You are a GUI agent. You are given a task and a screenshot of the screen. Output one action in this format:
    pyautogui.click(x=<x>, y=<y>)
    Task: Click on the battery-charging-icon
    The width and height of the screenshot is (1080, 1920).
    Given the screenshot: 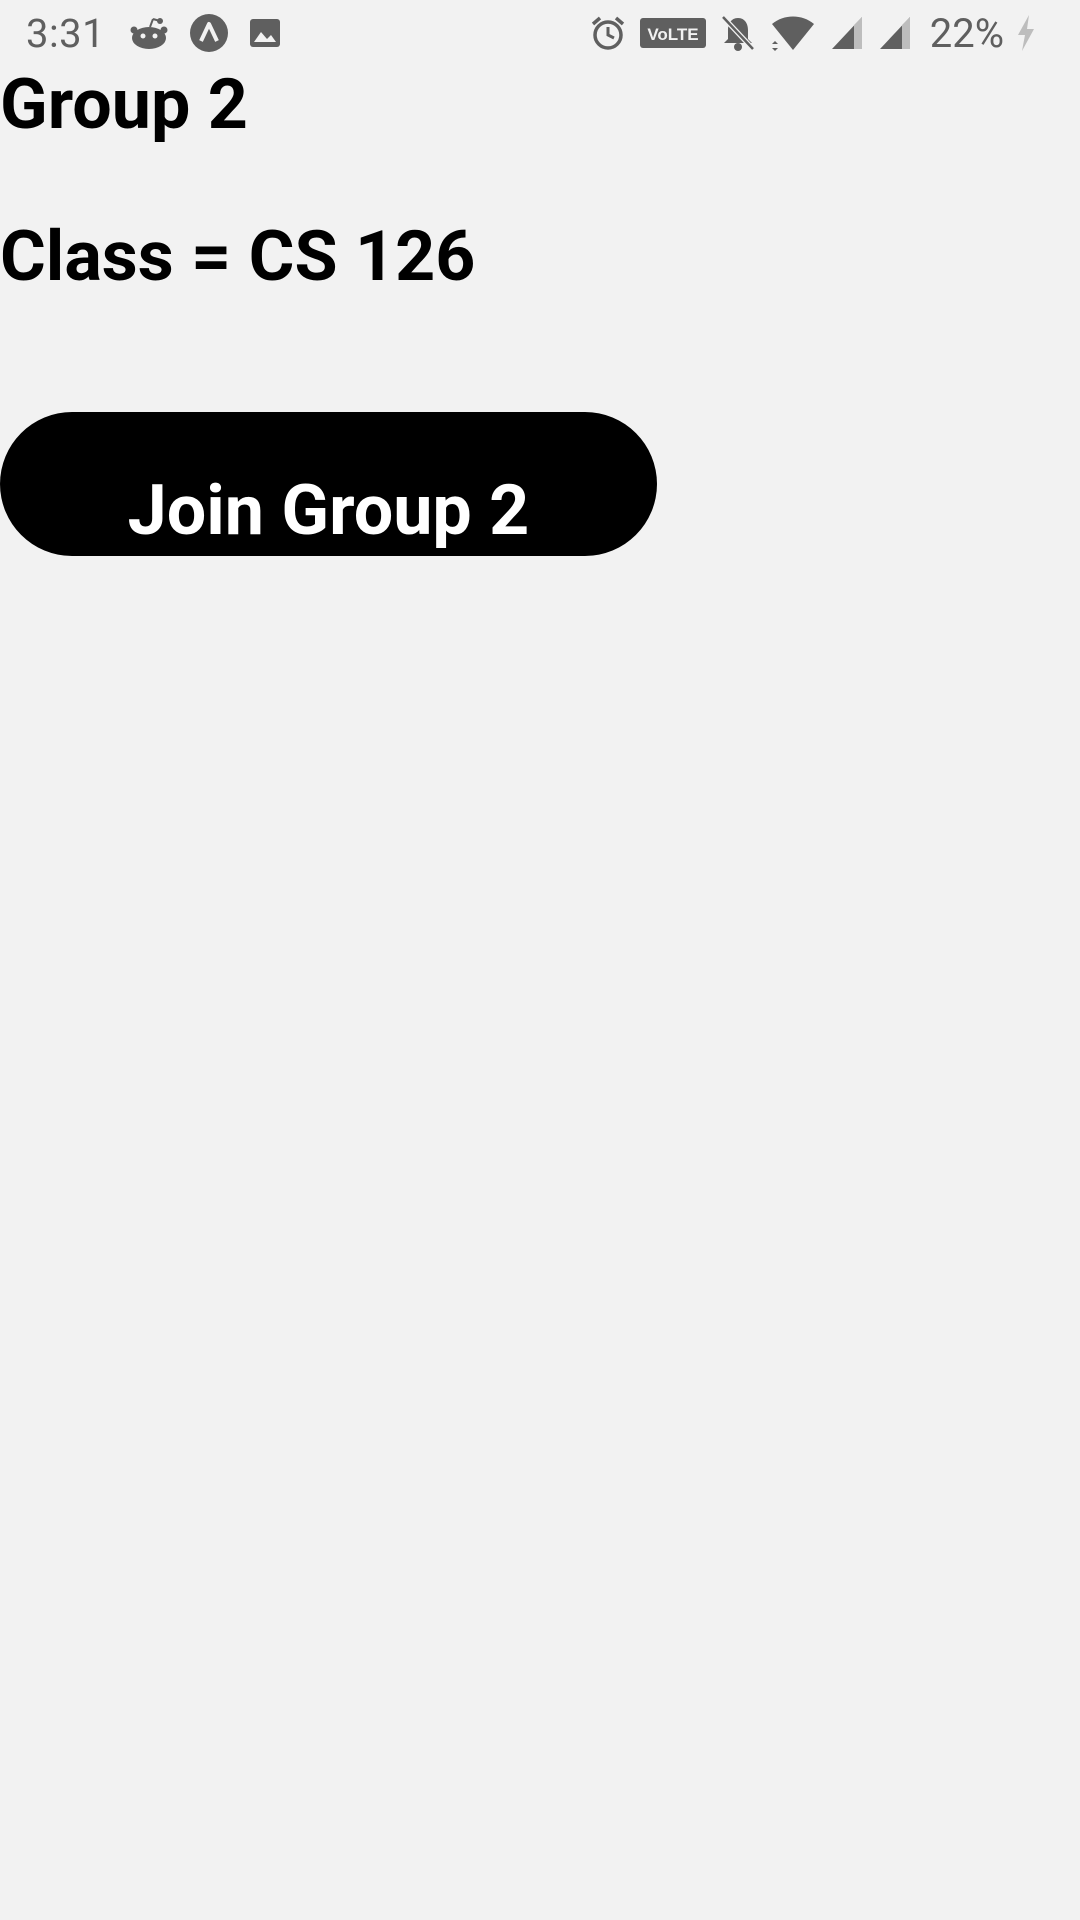 What is the action you would take?
    pyautogui.click(x=1026, y=33)
    